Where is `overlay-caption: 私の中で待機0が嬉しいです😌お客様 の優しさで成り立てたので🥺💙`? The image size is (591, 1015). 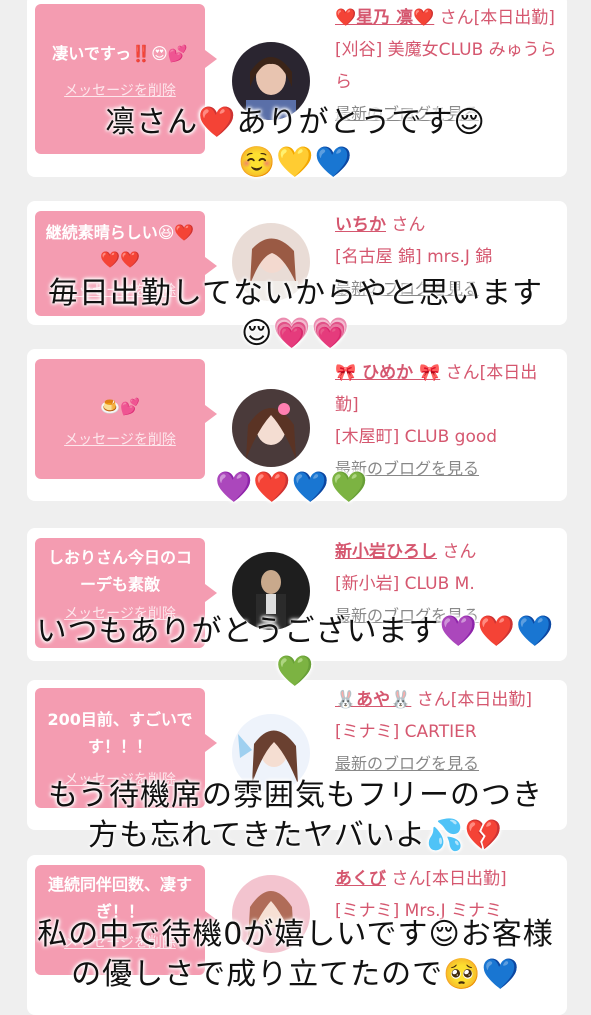 overlay-caption: 私の中で待機0が嬉しいです😌お客様 の優しさで成り立てたので🥺💙 is located at coordinates (295, 955).